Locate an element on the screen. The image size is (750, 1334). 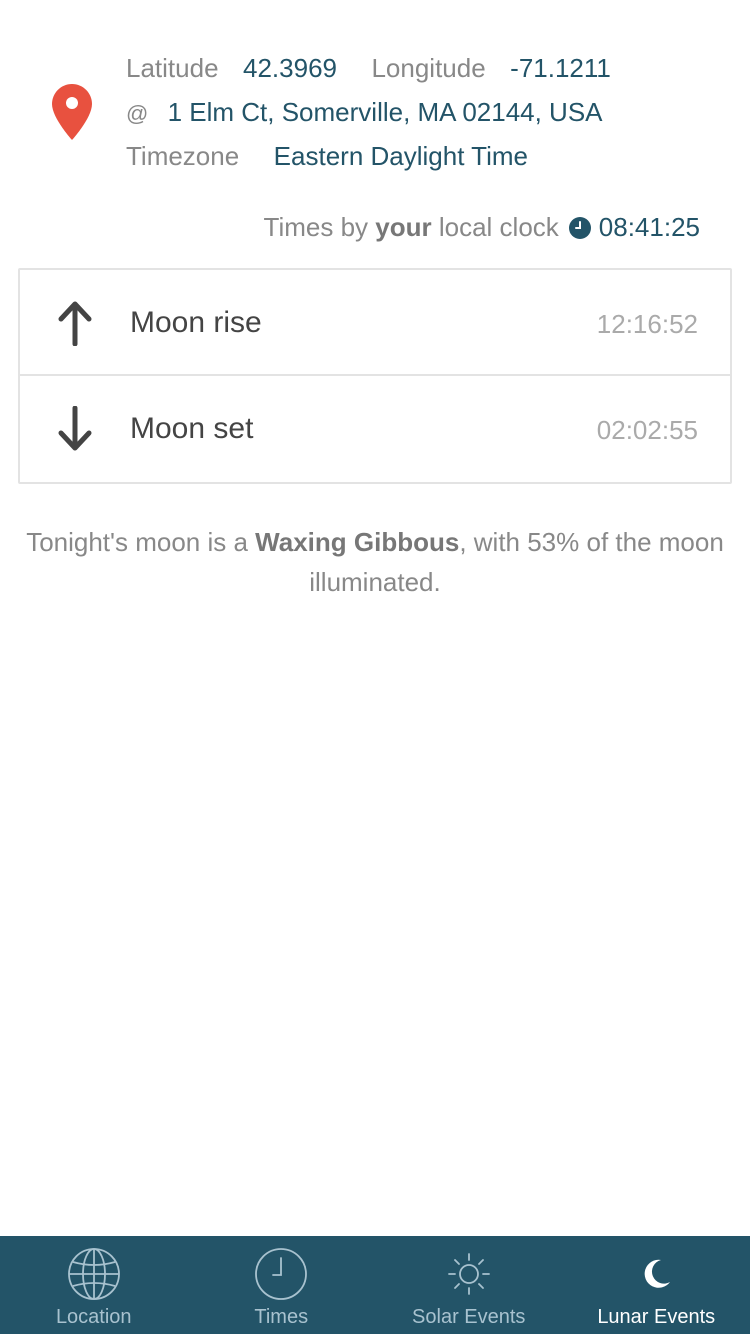
coordinates-line: Latitude 42.3969 Longitude -71.1211 is located at coordinates (368, 68).